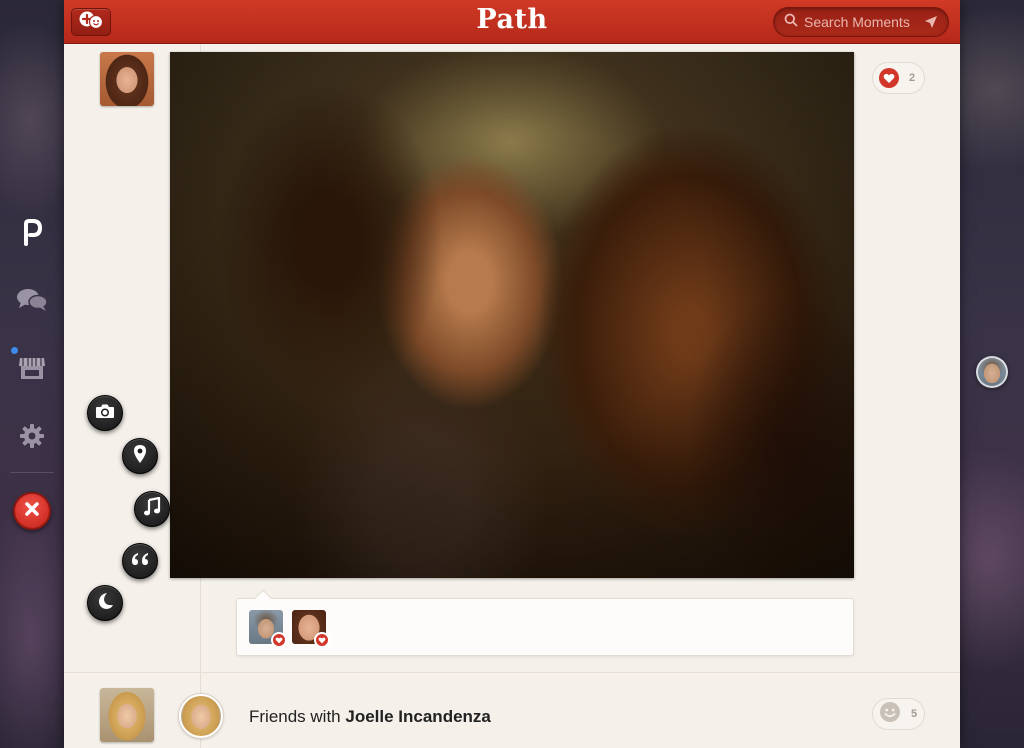 The image size is (1024, 748). I want to click on close-icon, so click(32, 511).